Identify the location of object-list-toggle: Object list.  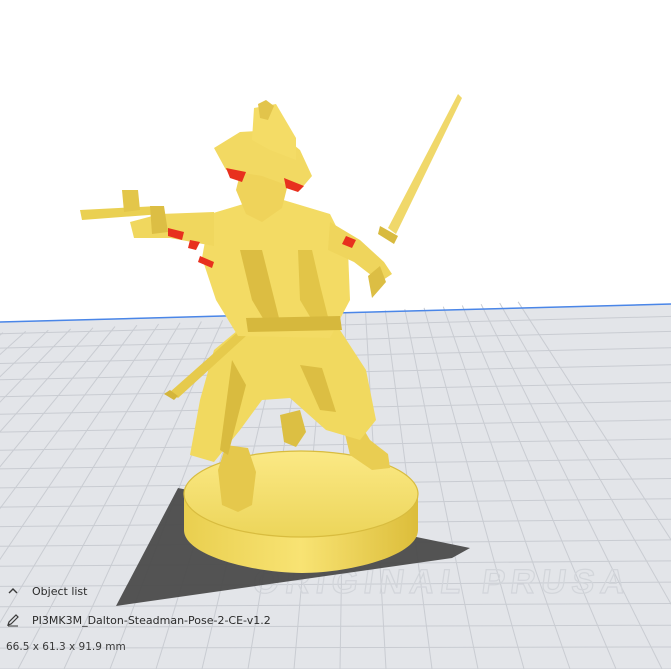
(46, 591).